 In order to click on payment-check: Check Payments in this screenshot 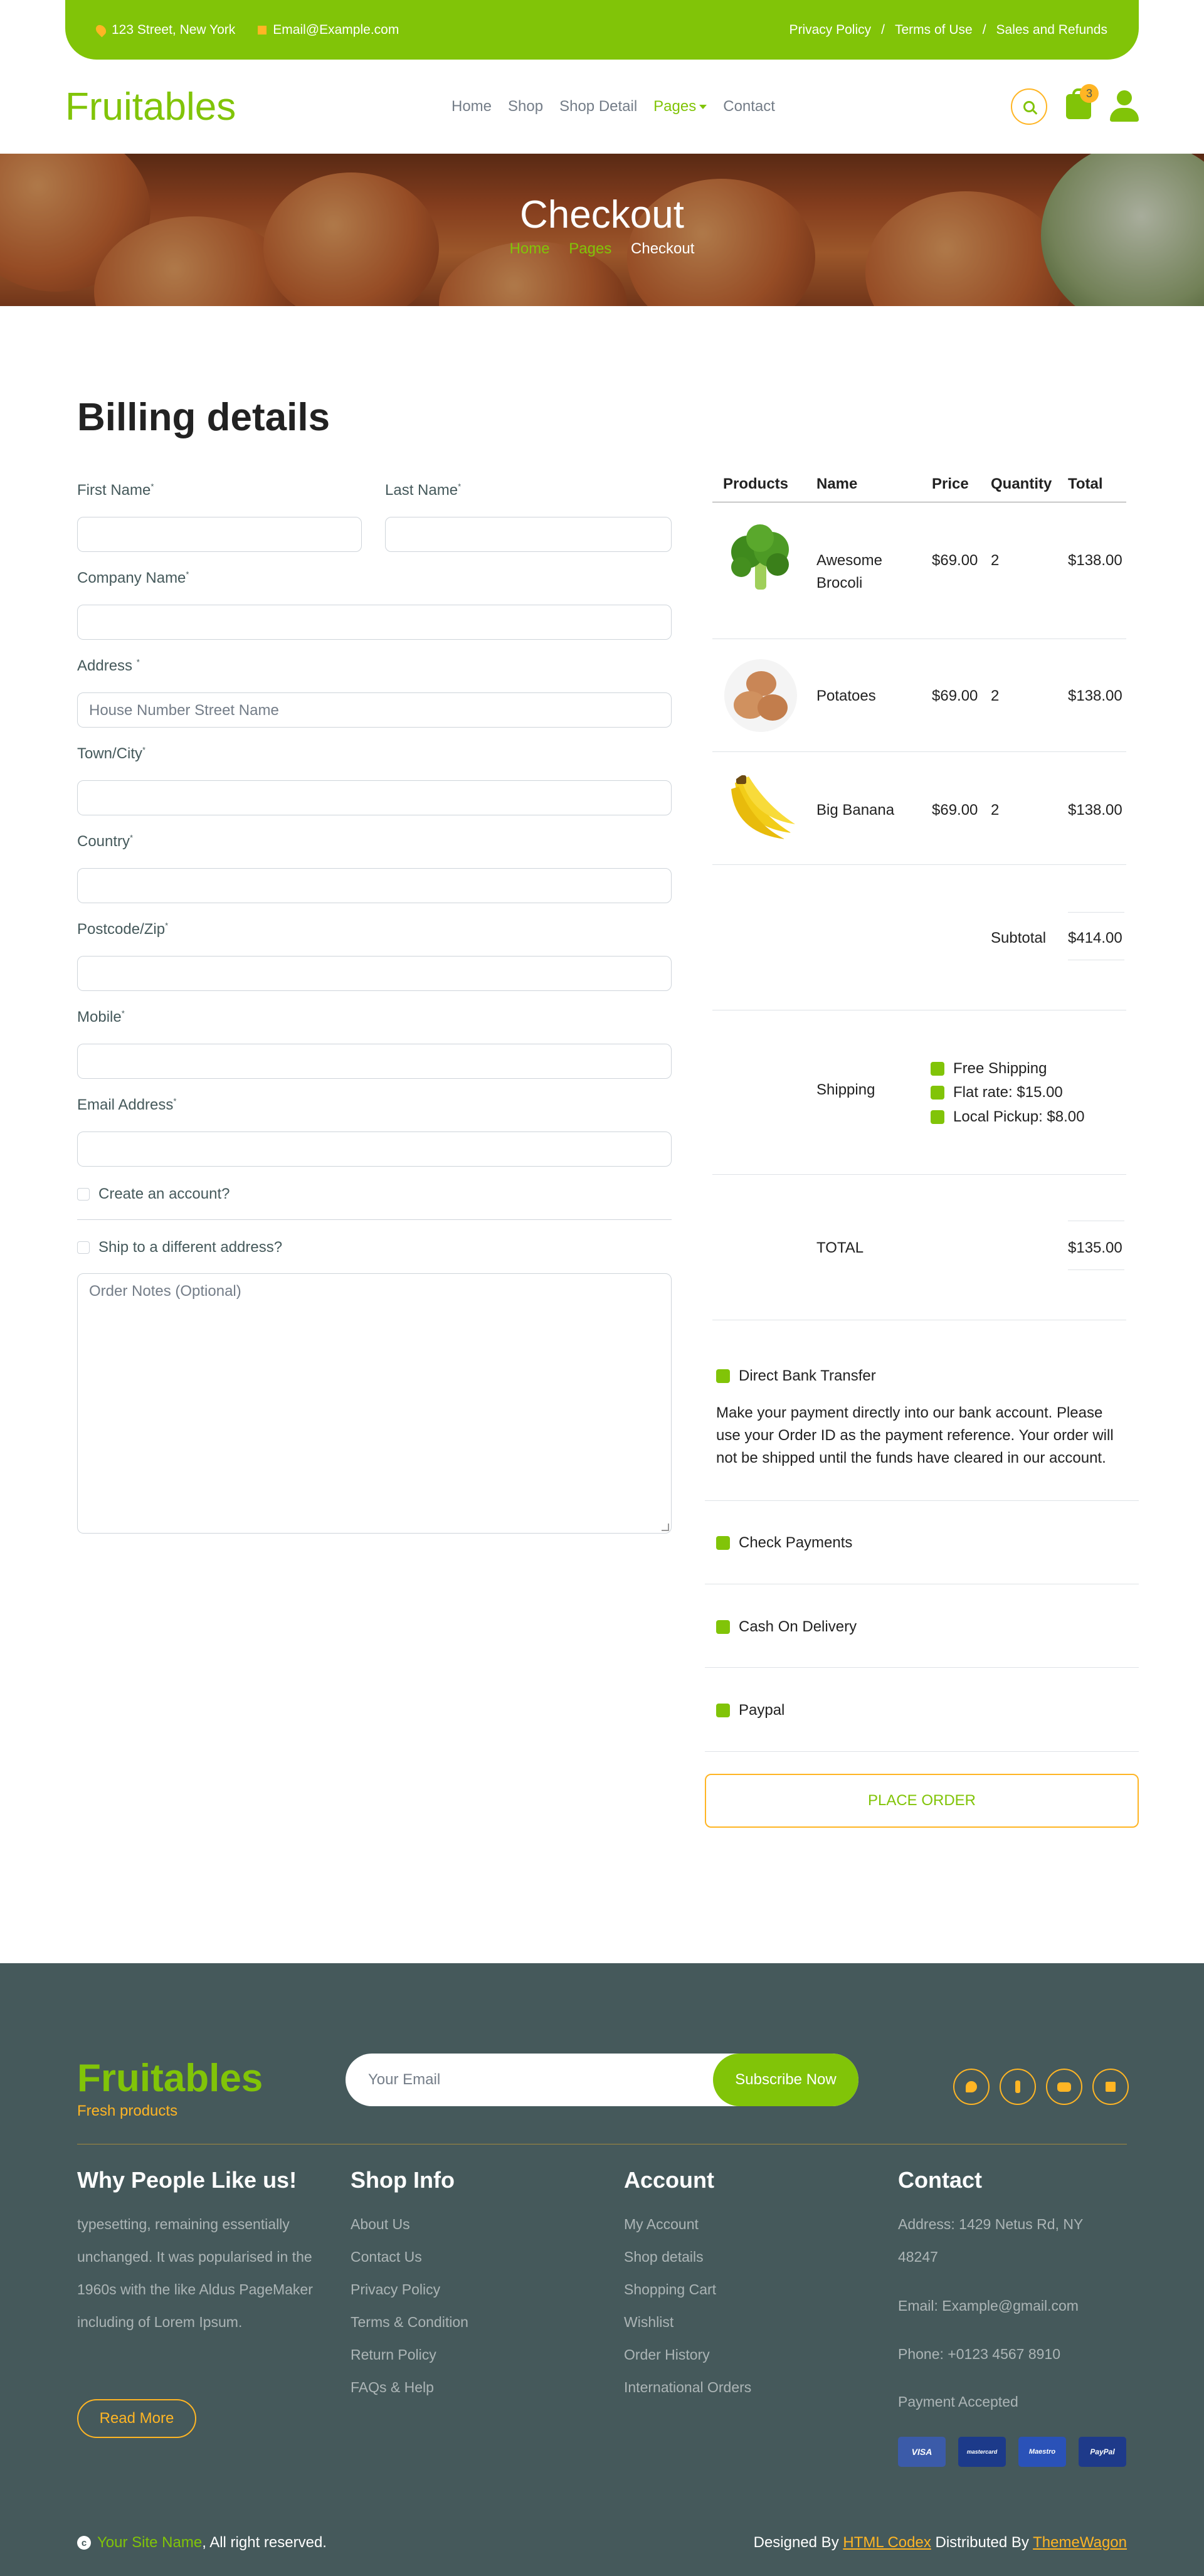, I will do `click(784, 1543)`.